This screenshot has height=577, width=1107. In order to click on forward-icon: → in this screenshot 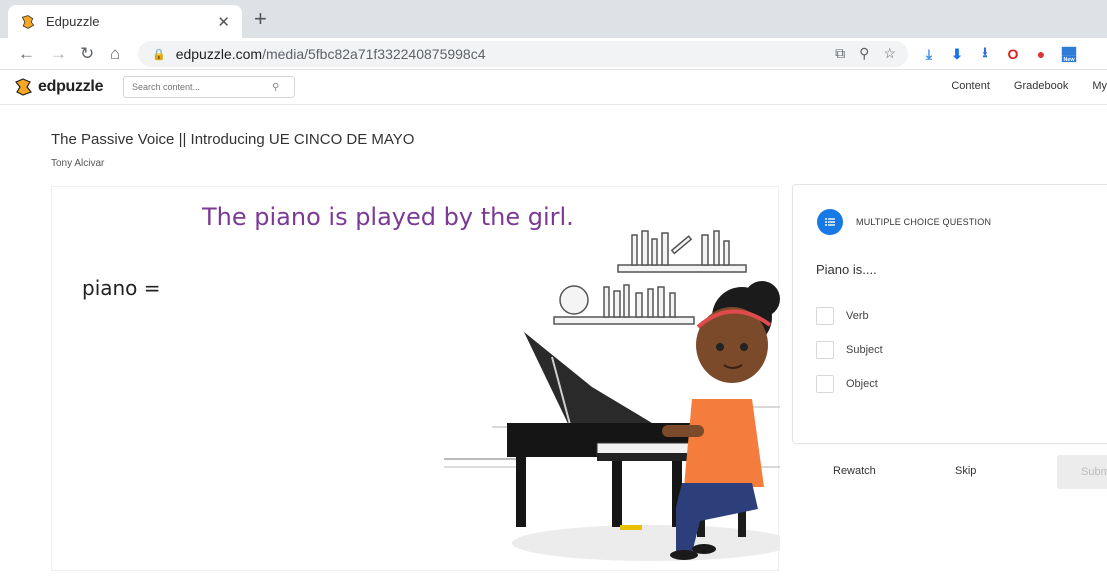, I will do `click(58, 54)`.